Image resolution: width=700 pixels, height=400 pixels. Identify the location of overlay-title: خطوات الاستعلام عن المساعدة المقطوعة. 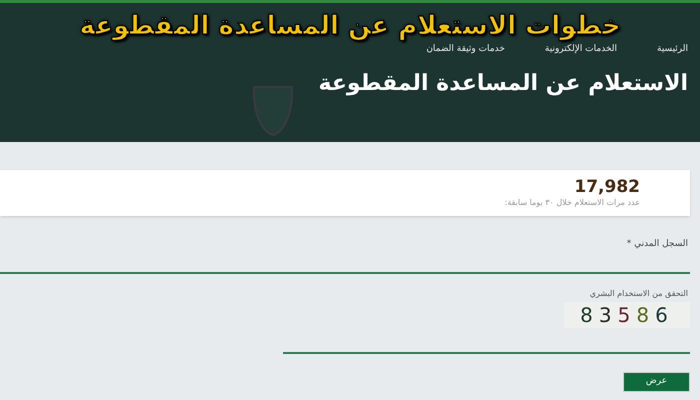
(350, 26).